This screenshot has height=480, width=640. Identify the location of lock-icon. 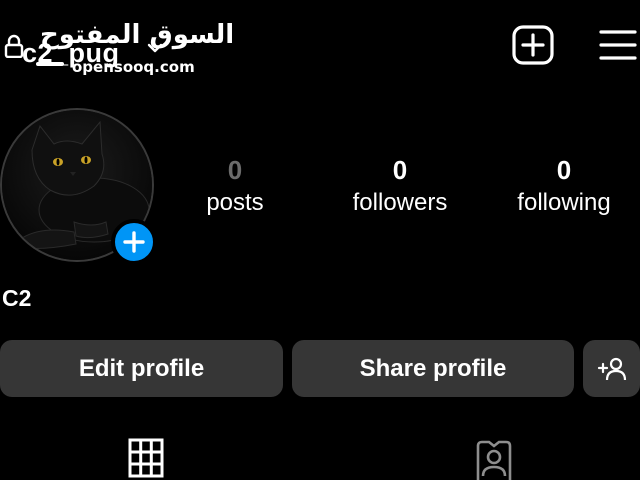
(14, 46).